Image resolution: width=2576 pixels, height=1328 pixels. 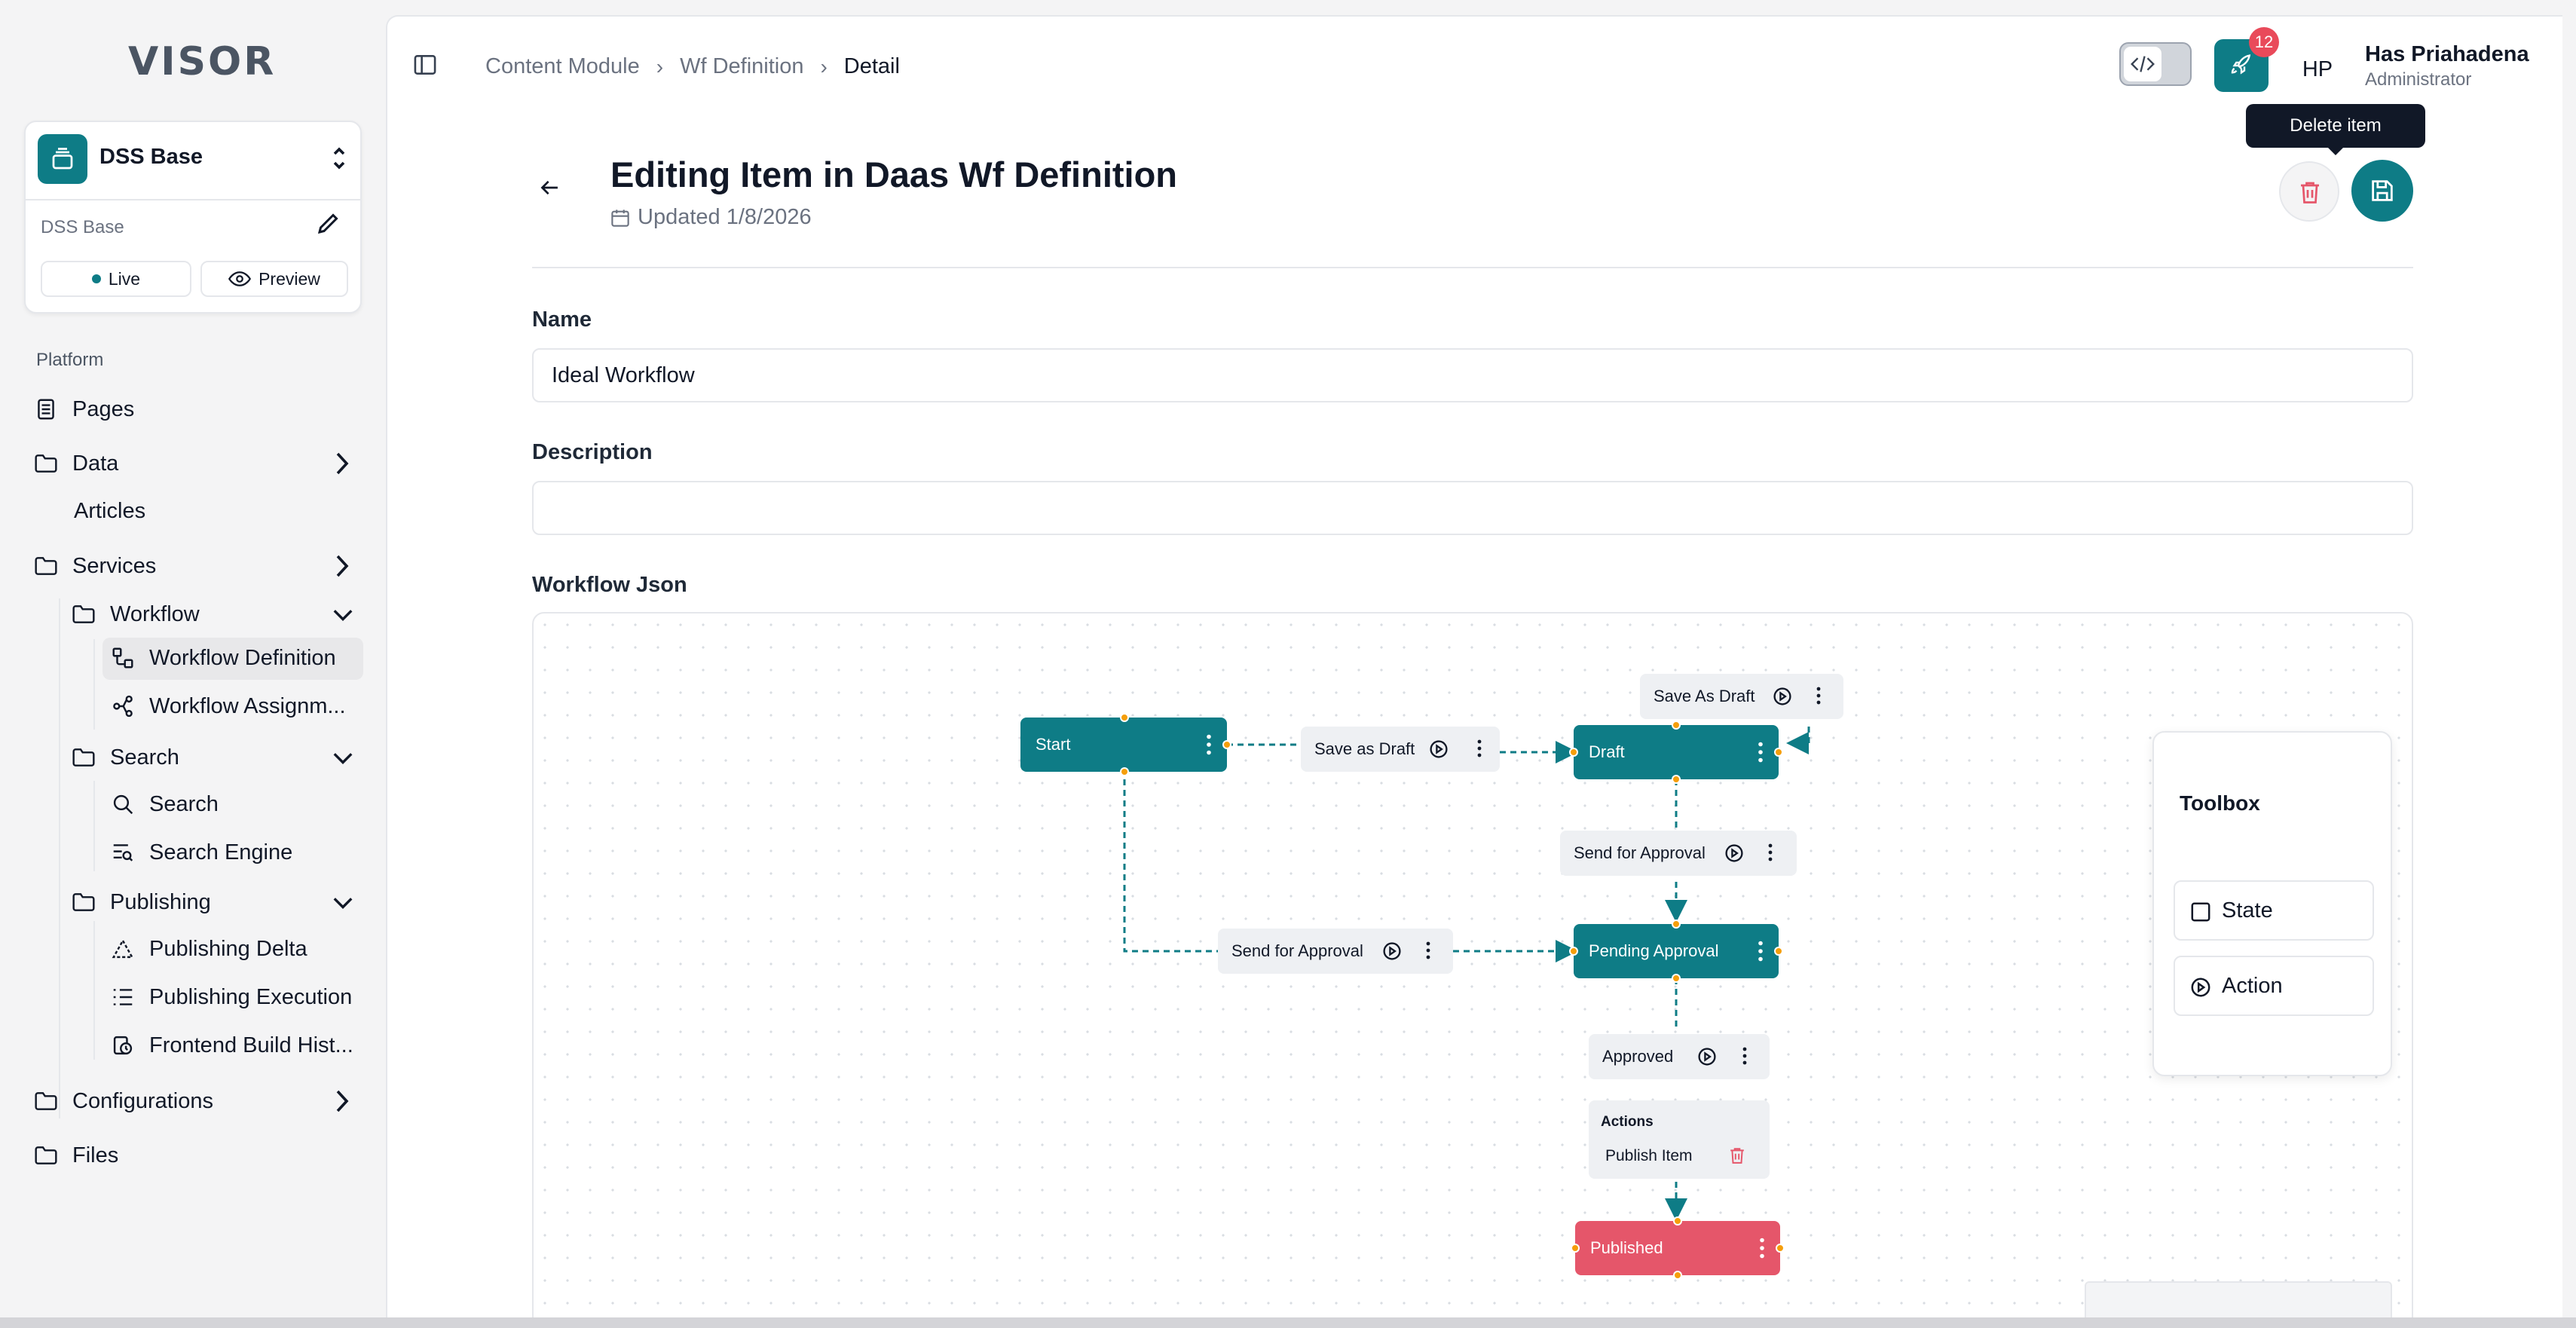 I want to click on live-dot-icon, so click(x=96, y=278).